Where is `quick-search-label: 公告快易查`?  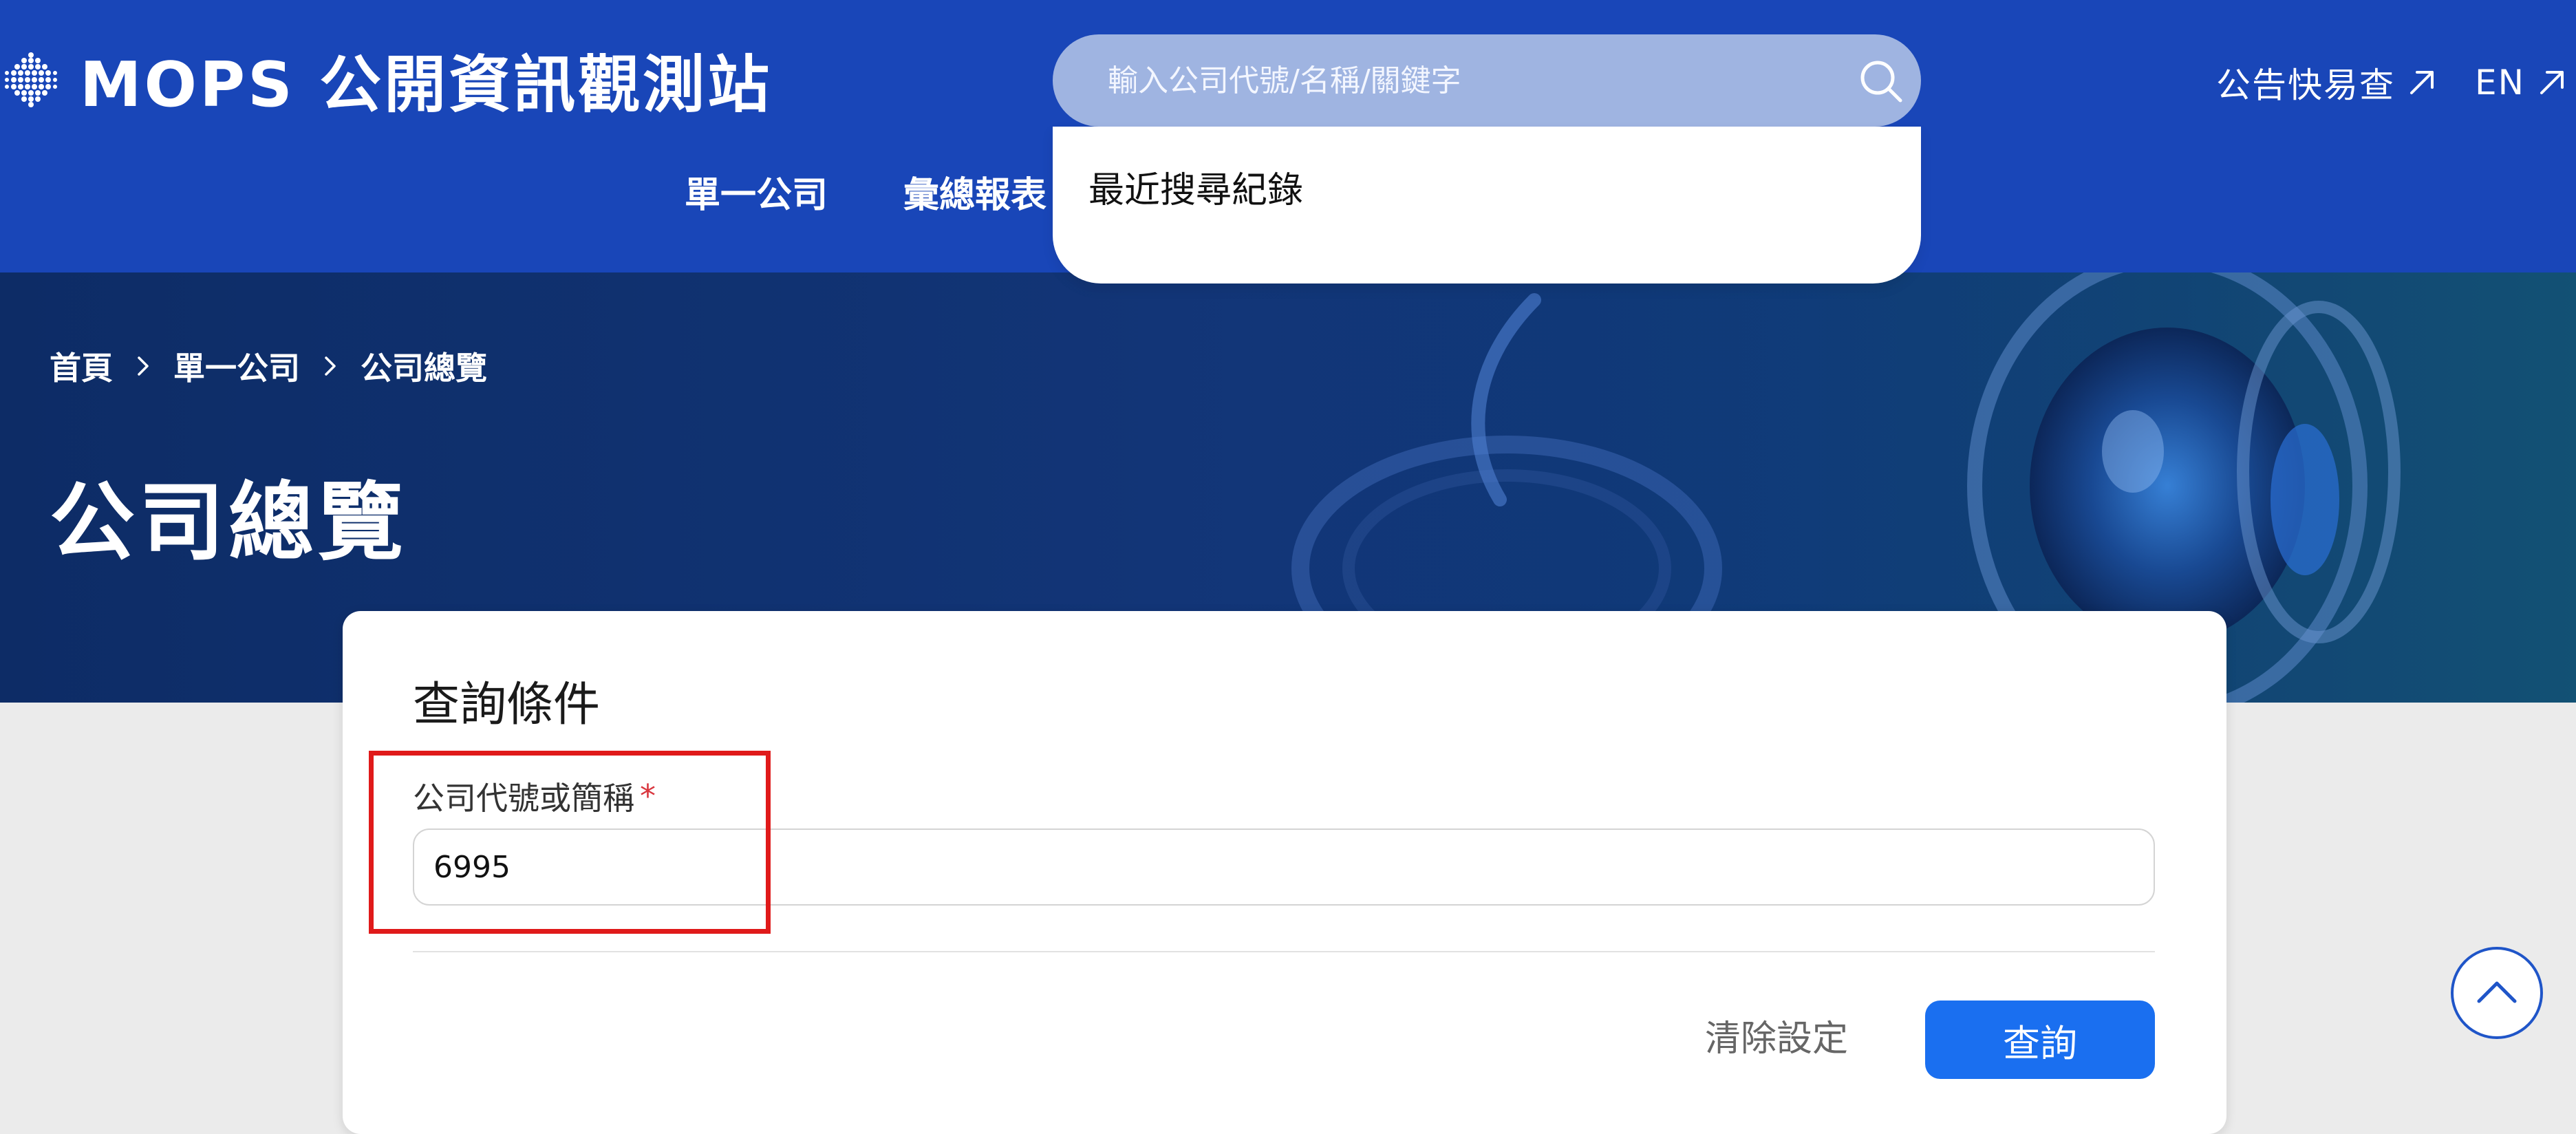 quick-search-label: 公告快易查 is located at coordinates (2305, 85).